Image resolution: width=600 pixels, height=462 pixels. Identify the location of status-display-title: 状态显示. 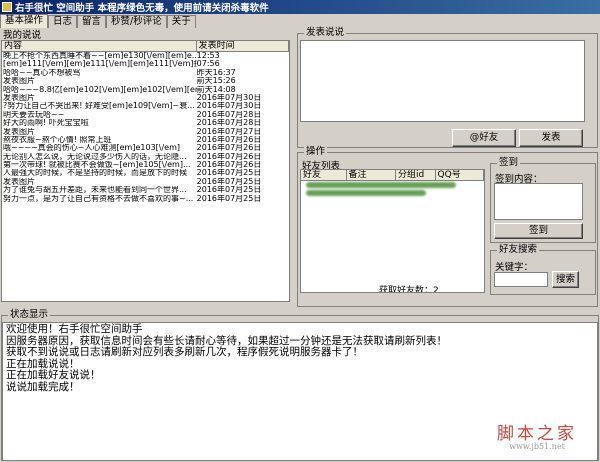
(29, 315).